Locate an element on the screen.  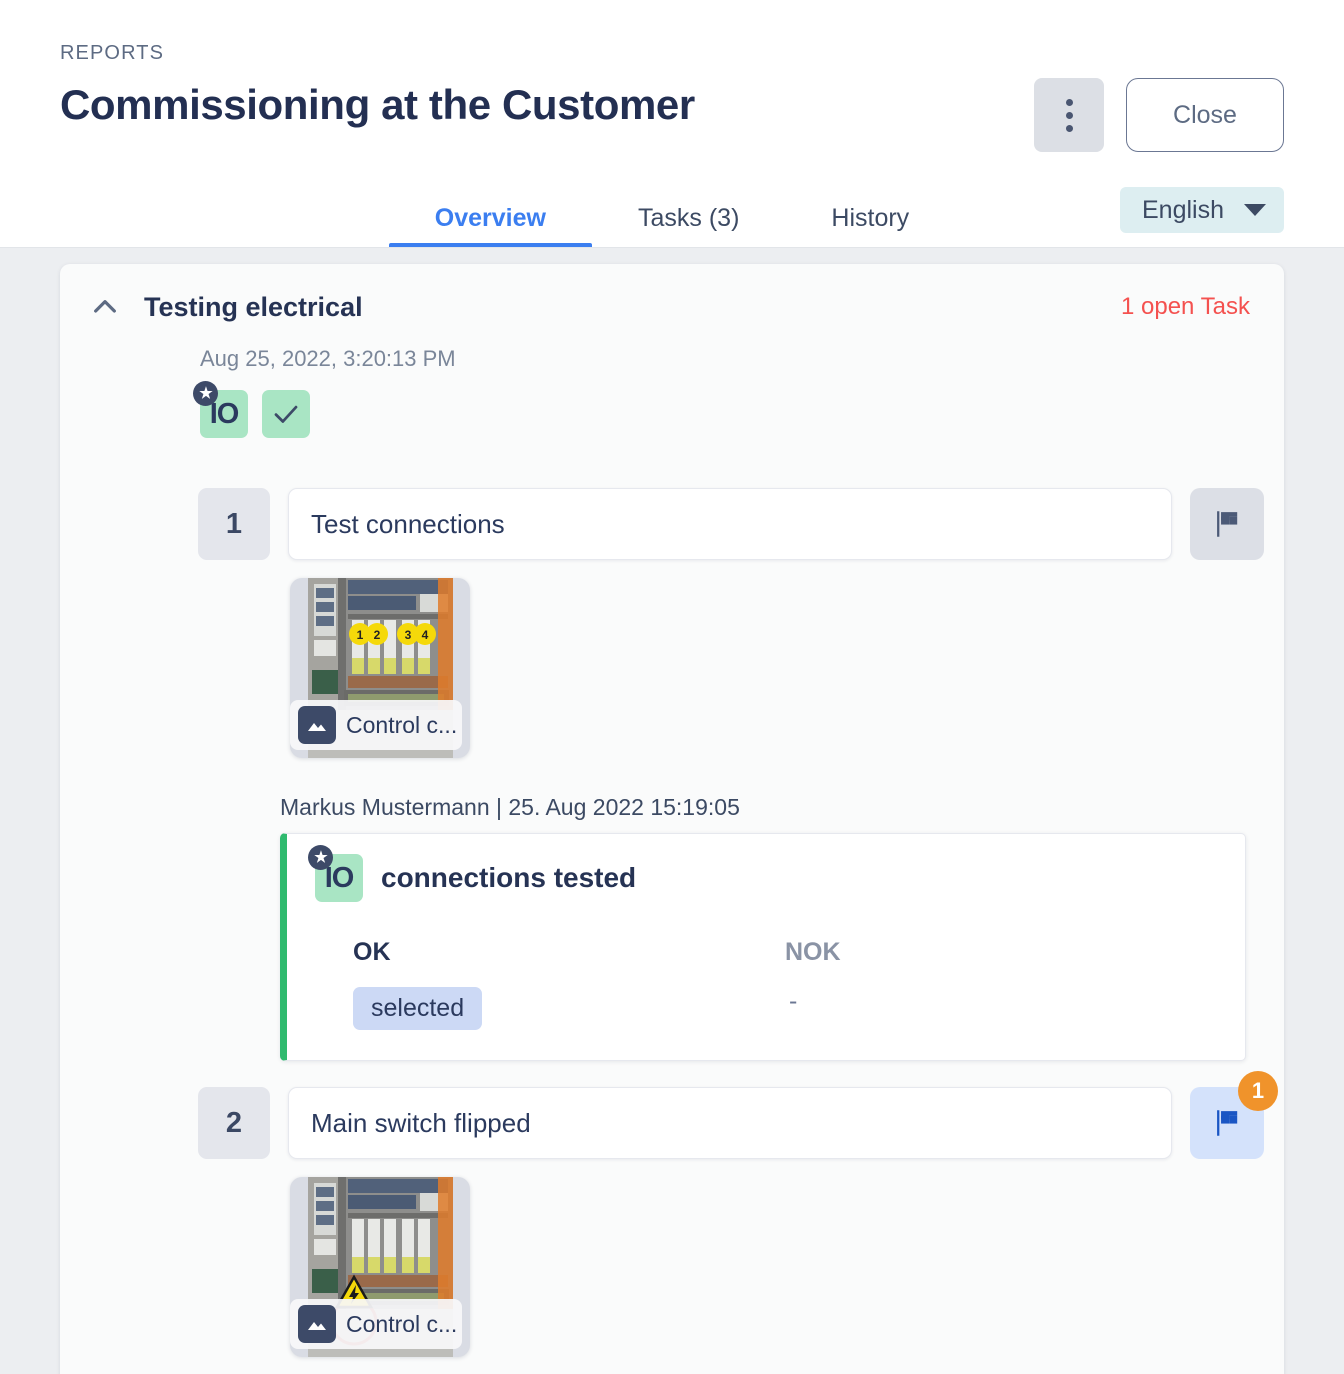
header-actions: Close is located at coordinates (1159, 115).